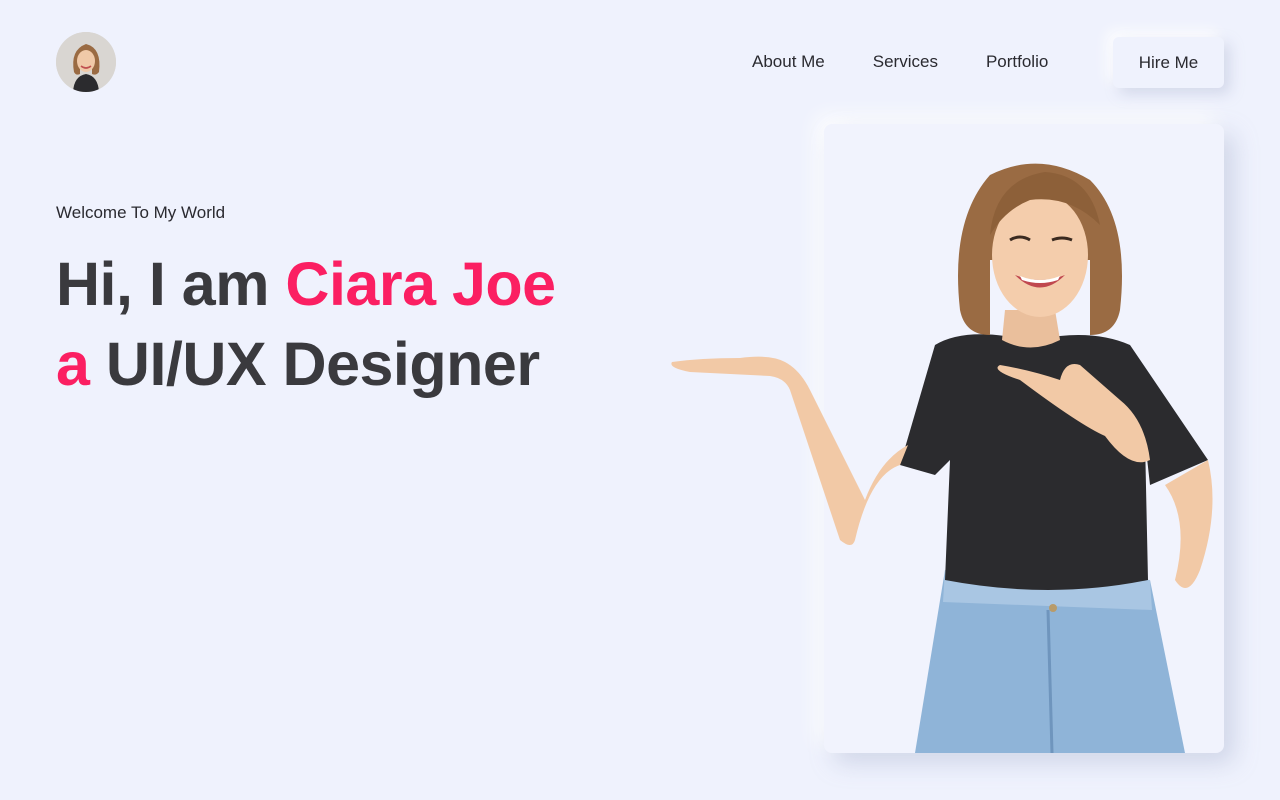 The height and width of the screenshot is (800, 1280). I want to click on welcome-text: Welcome To My World, so click(141, 212).